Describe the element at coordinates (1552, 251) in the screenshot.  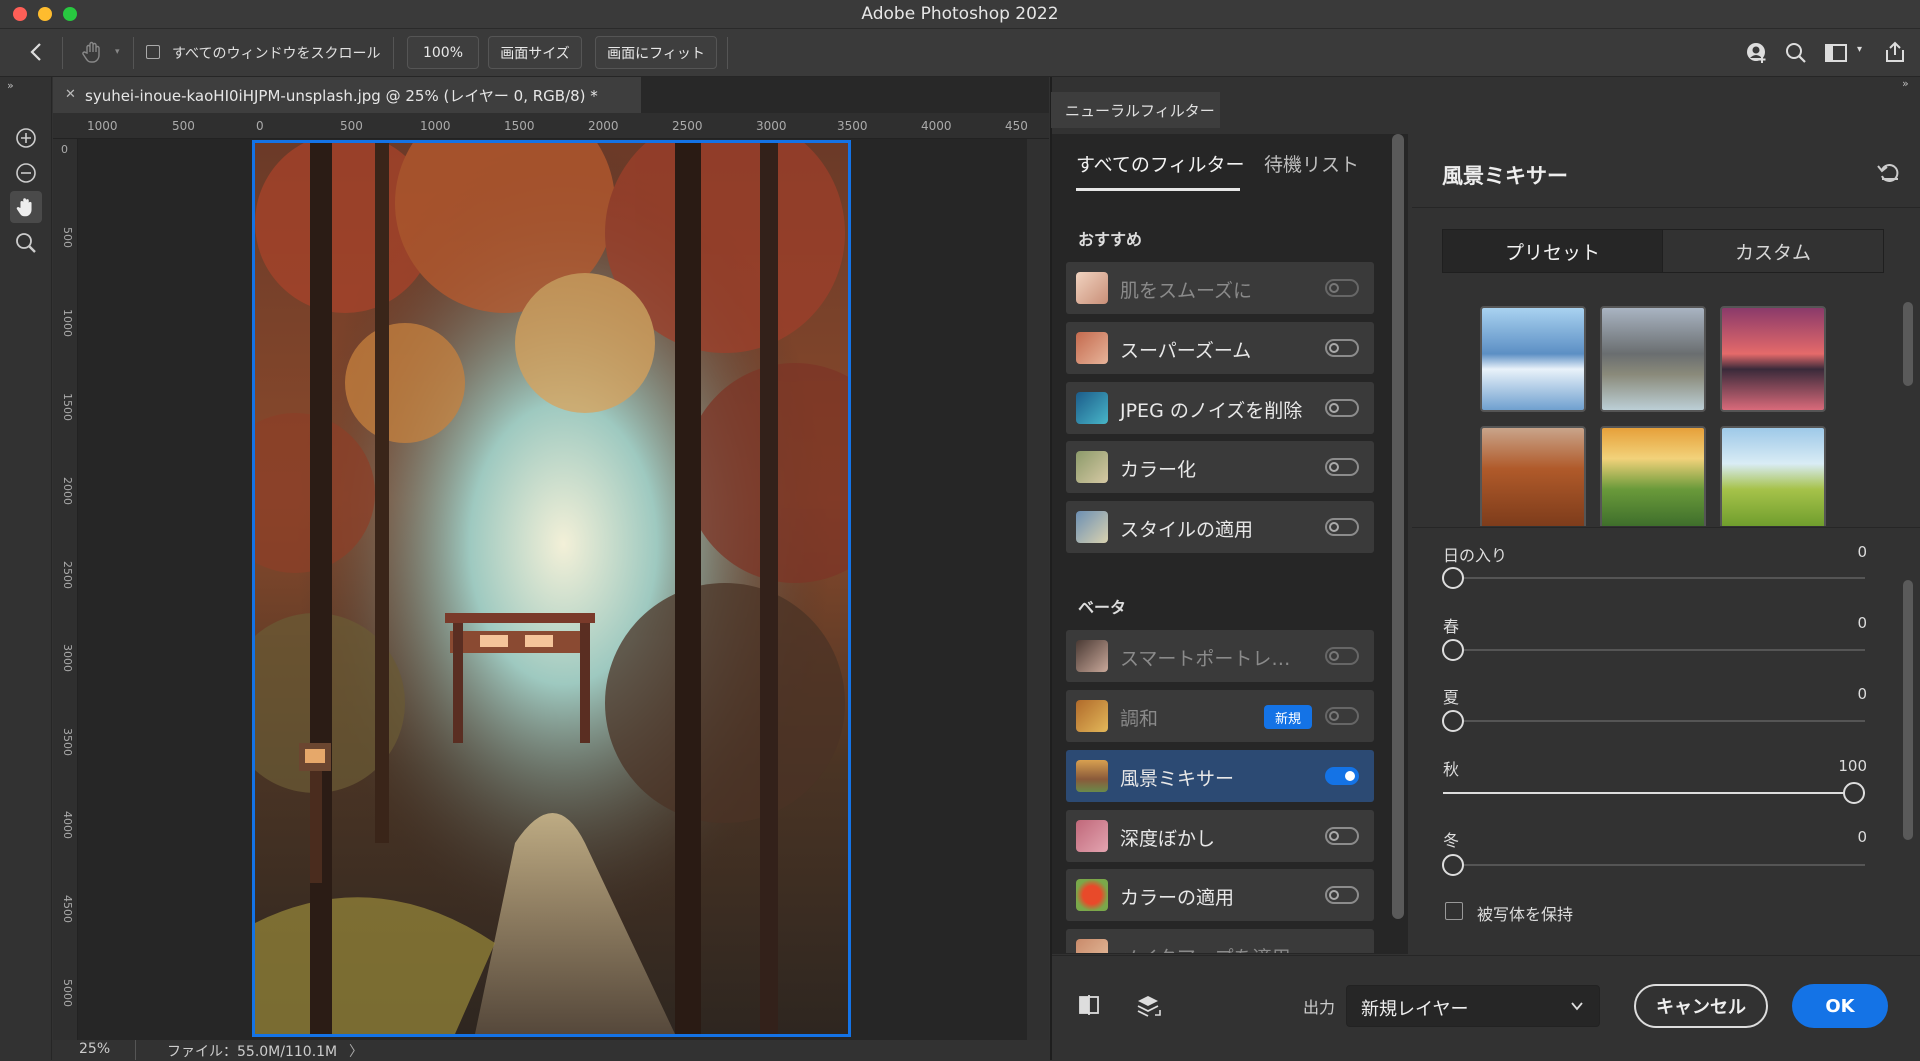
I see `segment-preset: プリセット` at that location.